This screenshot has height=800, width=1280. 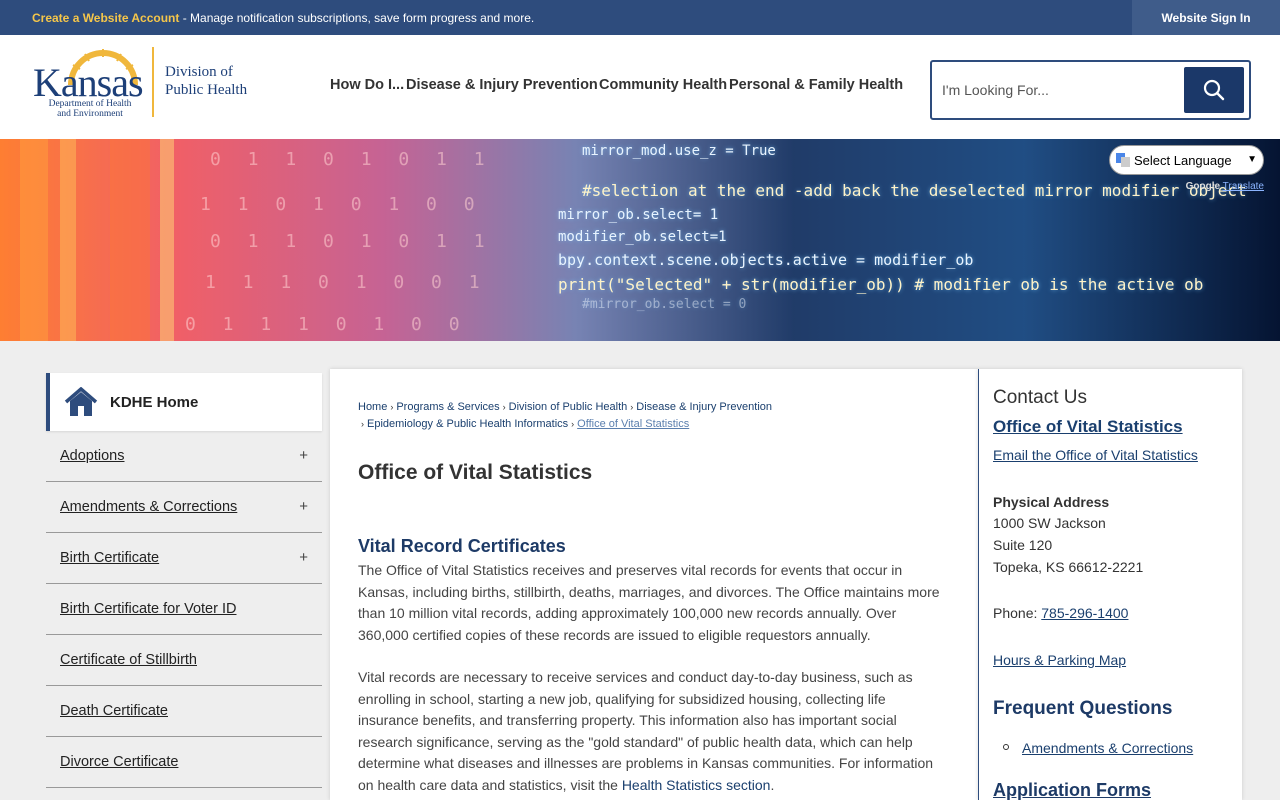 What do you see at coordinates (696, 785) in the screenshot?
I see `health-statistics-link: Health Statistics section` at bounding box center [696, 785].